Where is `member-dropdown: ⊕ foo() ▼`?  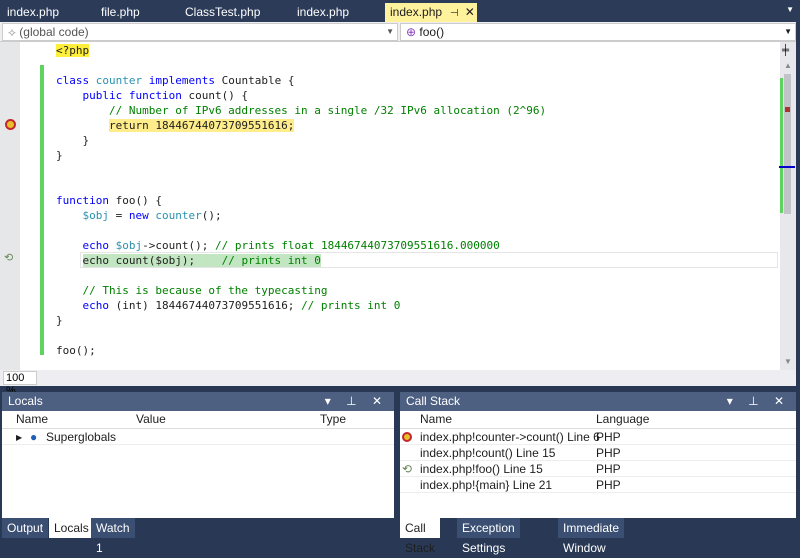
member-dropdown: ⊕ foo() ▼ is located at coordinates (598, 32).